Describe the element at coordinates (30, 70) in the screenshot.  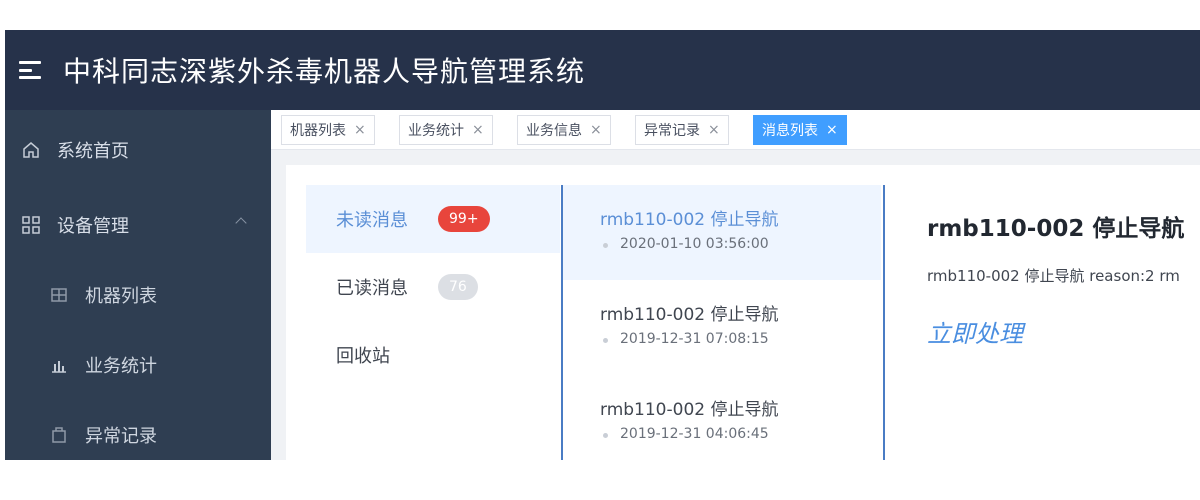
I see `menu-toggle-icon` at that location.